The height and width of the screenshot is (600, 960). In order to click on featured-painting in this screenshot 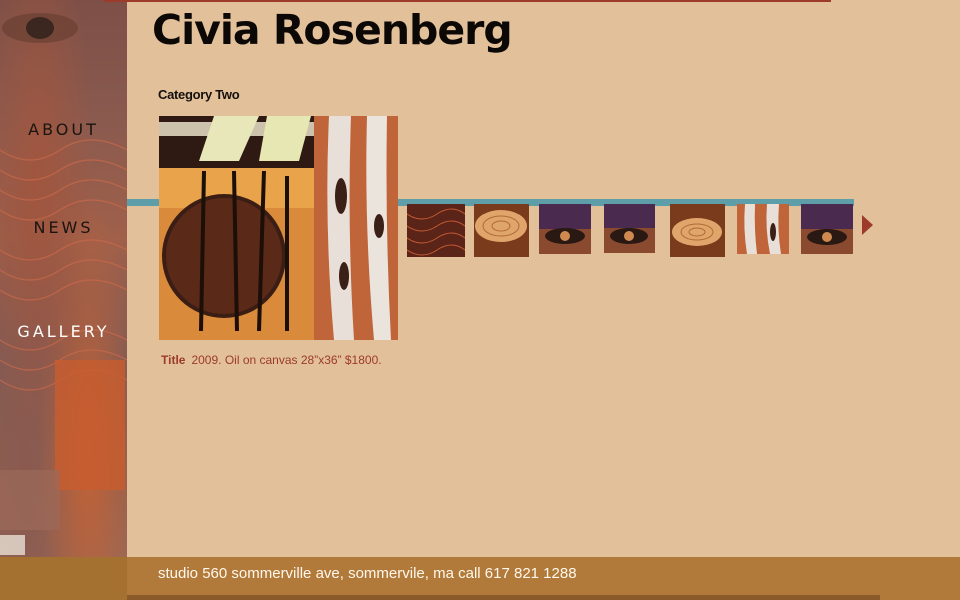, I will do `click(278, 228)`.